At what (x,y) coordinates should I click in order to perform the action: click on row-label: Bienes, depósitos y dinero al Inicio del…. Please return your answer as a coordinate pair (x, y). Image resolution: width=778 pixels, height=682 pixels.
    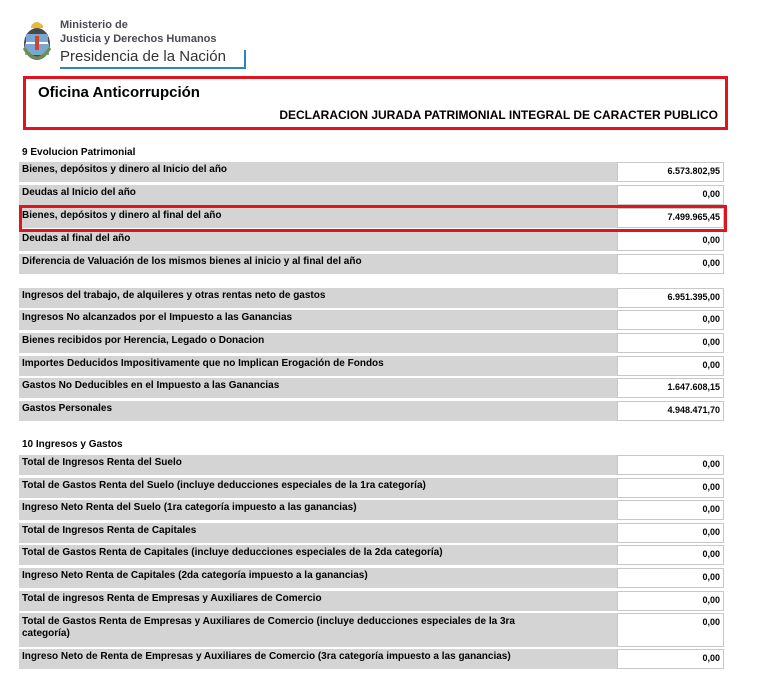
    Looking at the image, I should click on (318, 172).